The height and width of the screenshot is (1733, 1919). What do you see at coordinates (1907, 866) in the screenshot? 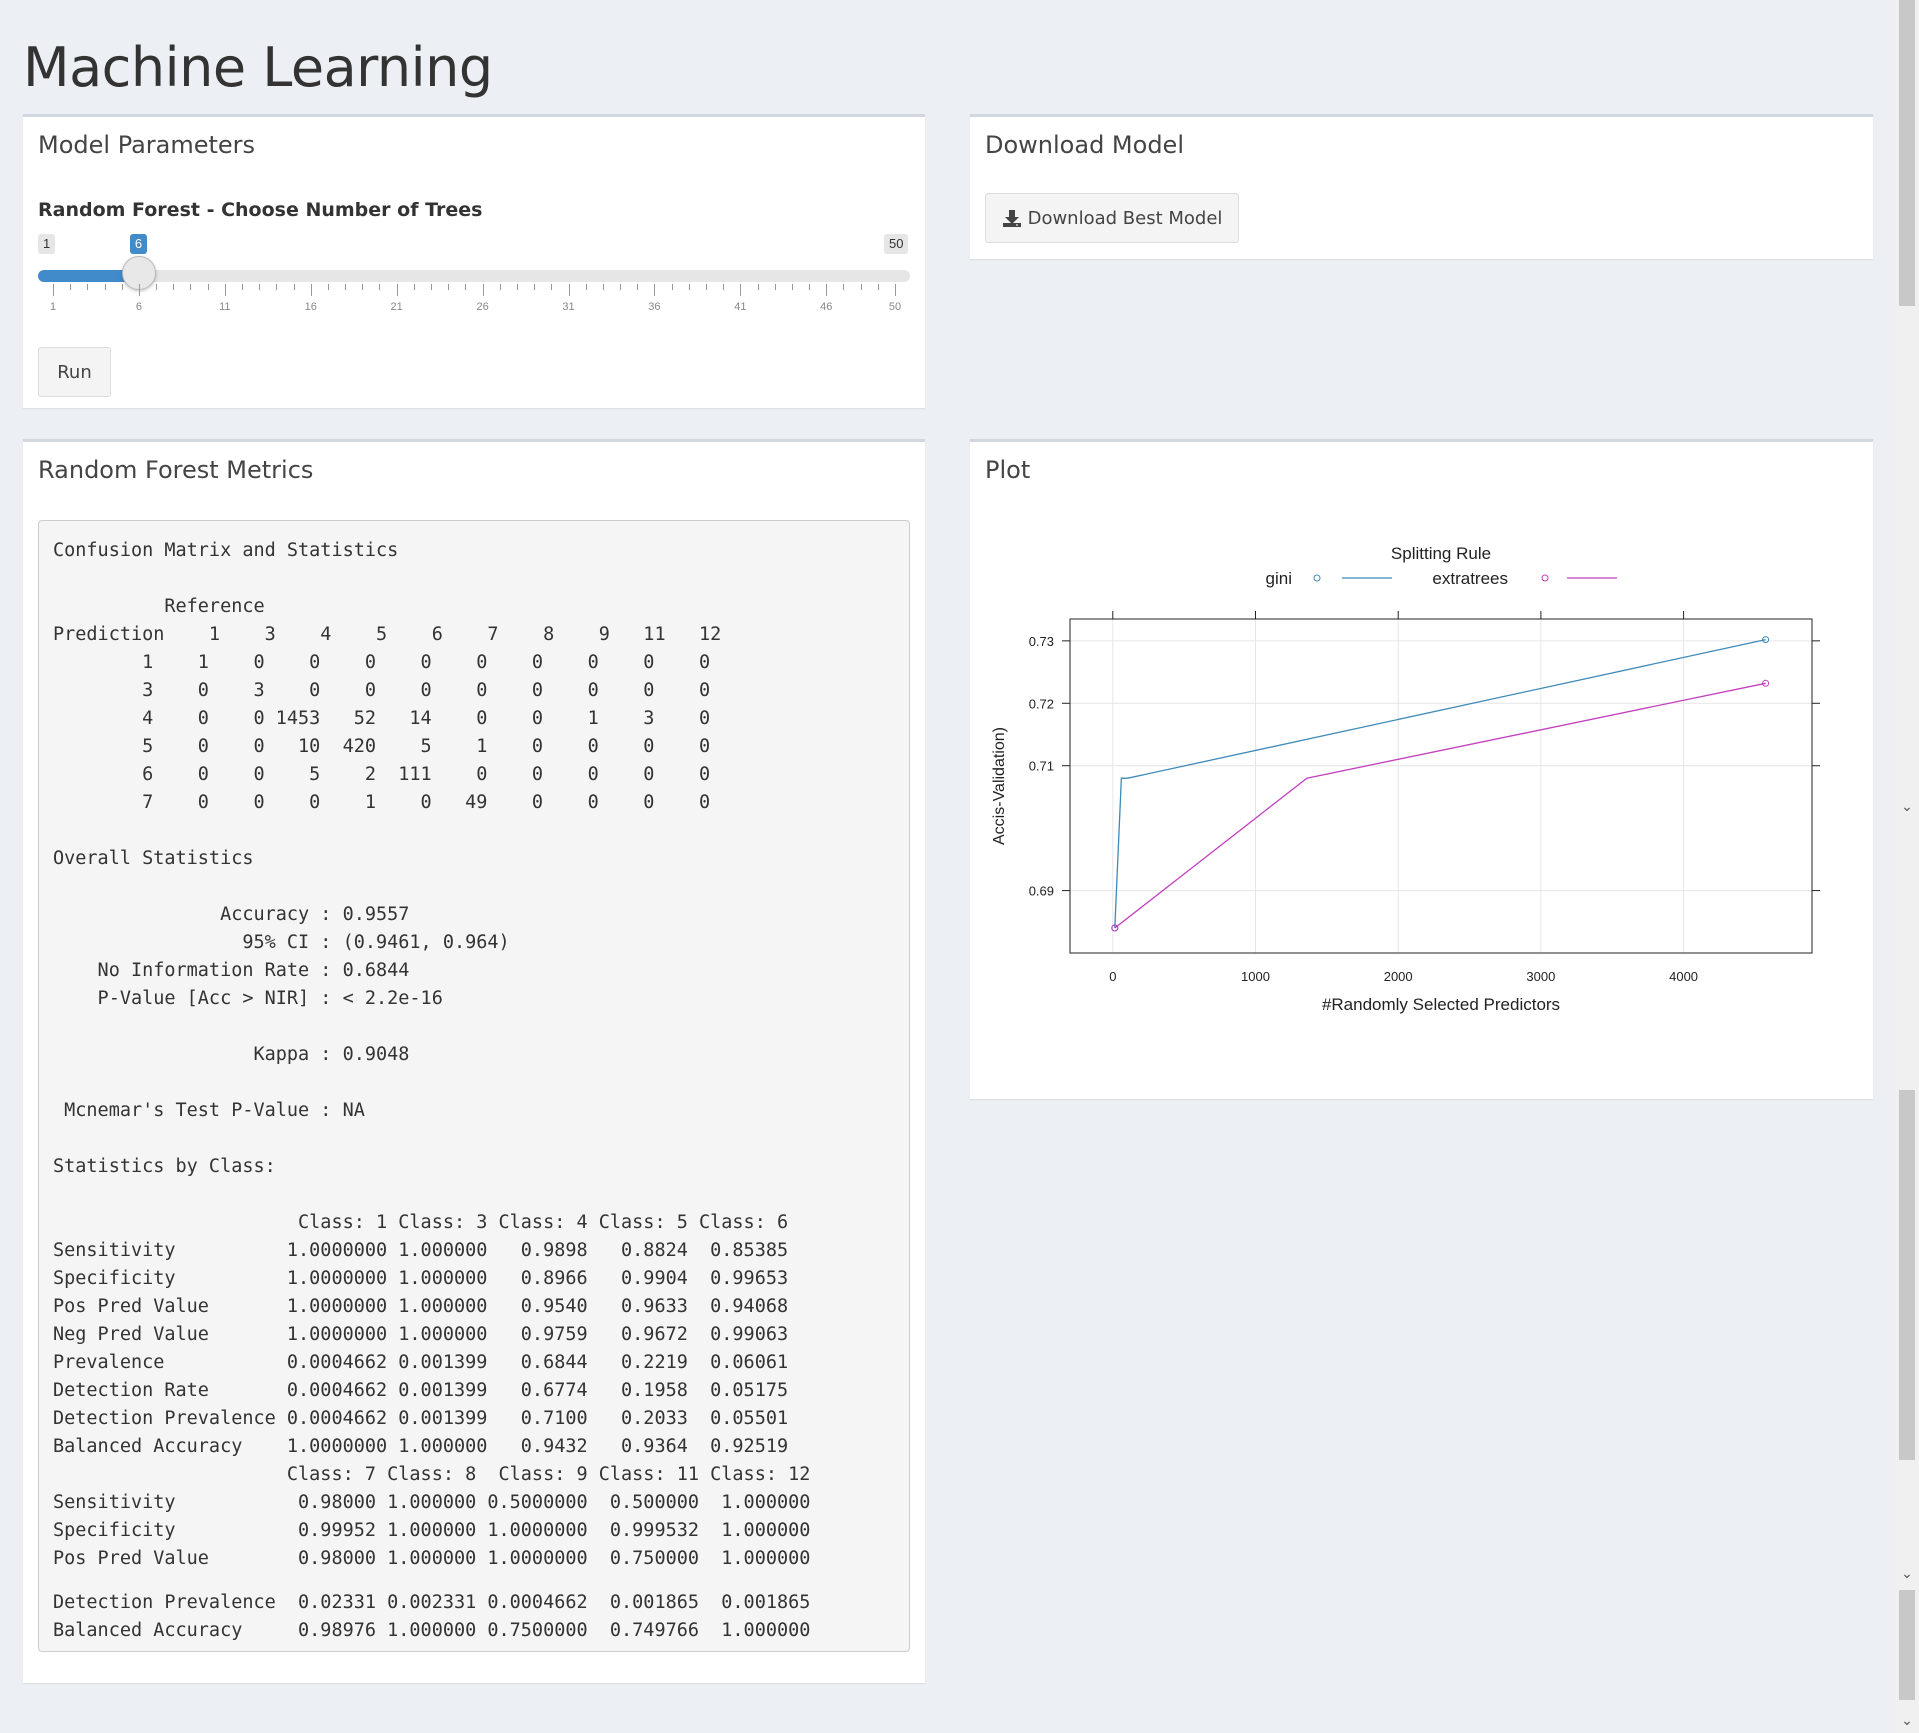
I see `page-scrollbar: ⌄ ⌄ ⌄` at bounding box center [1907, 866].